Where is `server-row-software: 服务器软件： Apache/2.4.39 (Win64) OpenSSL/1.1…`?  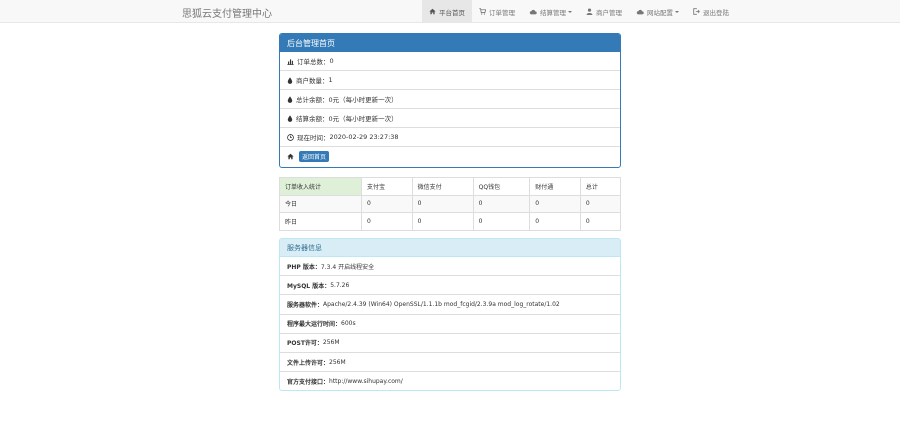 server-row-software: 服务器软件： Apache/2.4.39 (Win64) OpenSSL/1.1… is located at coordinates (450, 305).